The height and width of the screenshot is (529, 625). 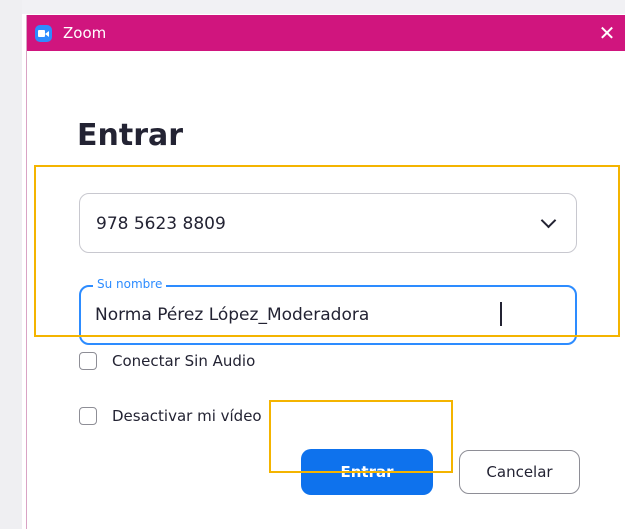 I want to click on close-button: ✕, so click(x=607, y=33).